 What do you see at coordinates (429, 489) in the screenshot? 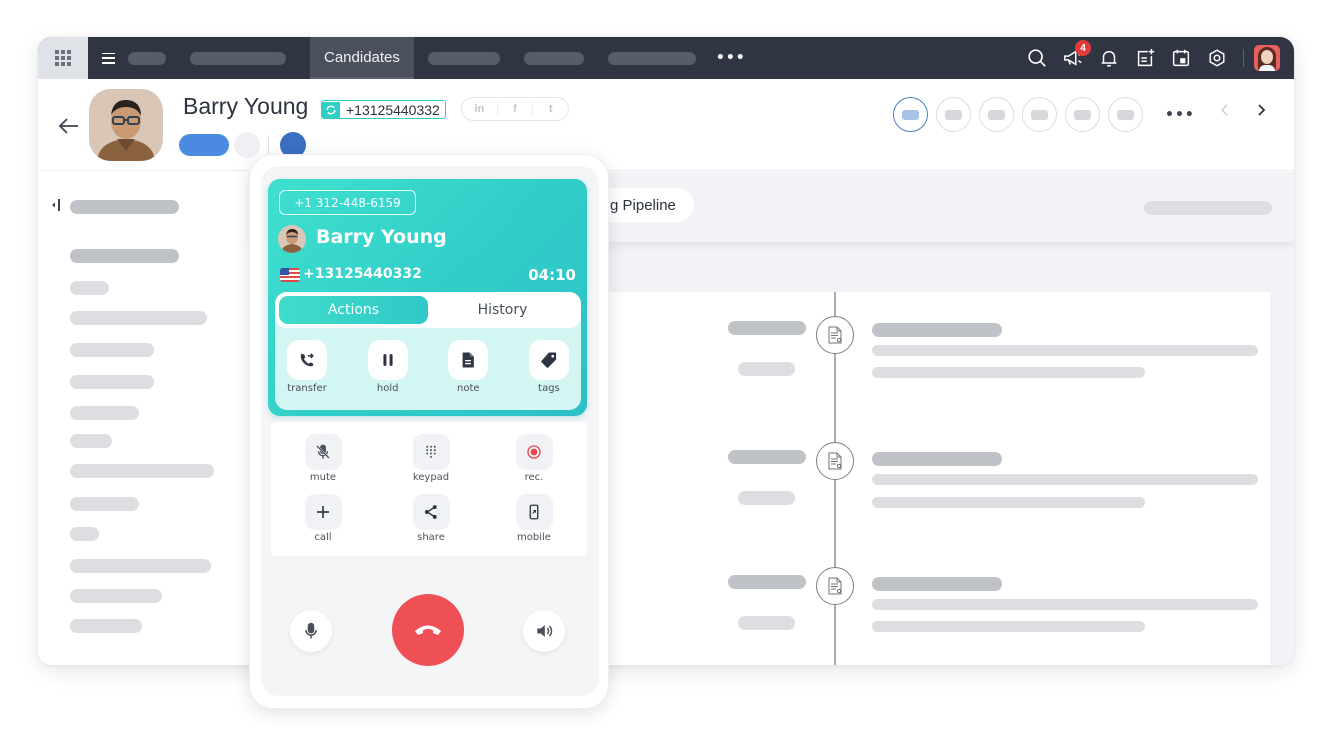
I see `call-controls: mute keypad rec. call share mobile` at bounding box center [429, 489].